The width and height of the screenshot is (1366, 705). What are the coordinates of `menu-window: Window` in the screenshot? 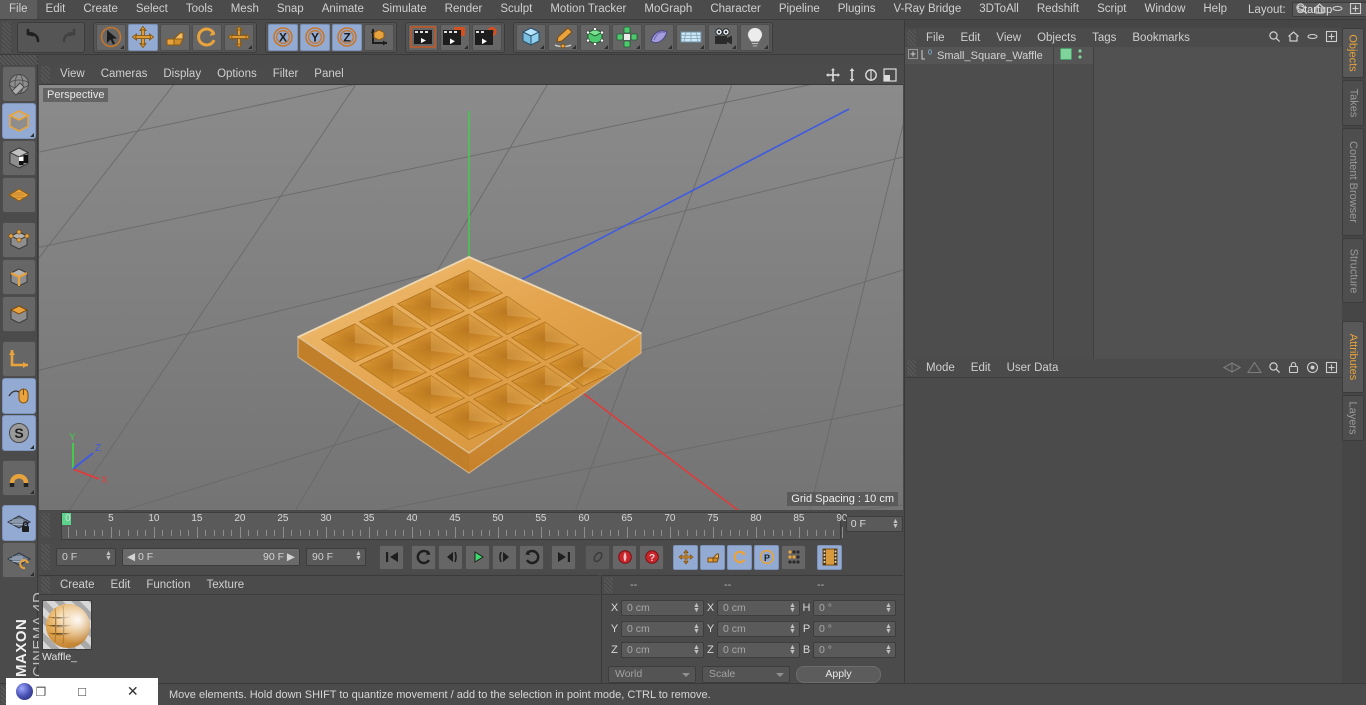 It's located at (1164, 9).